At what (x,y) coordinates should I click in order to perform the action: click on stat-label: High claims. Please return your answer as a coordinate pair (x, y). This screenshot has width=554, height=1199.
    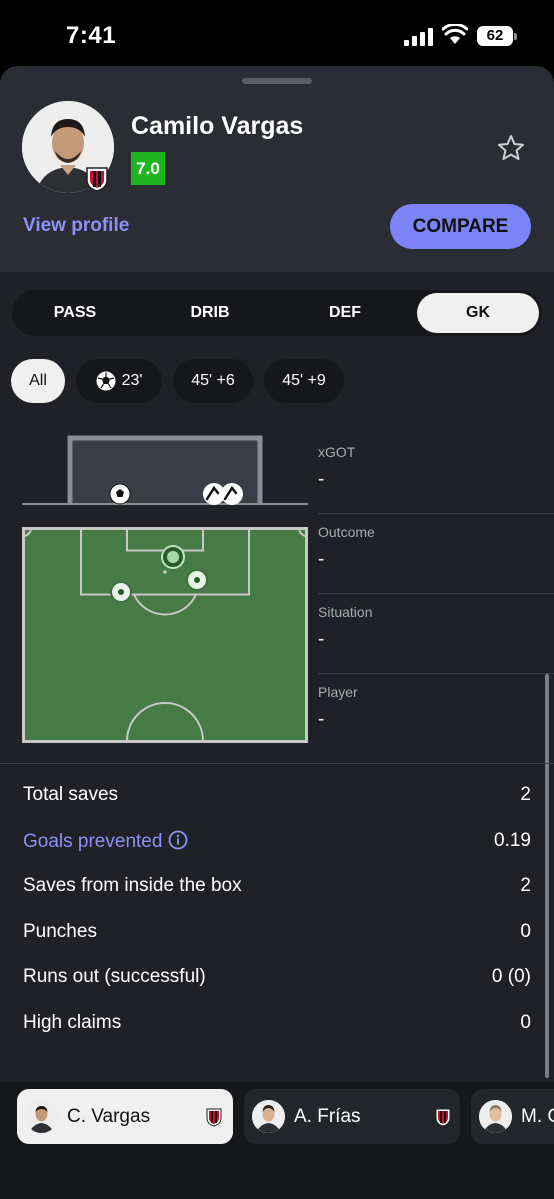
    Looking at the image, I should click on (72, 1022).